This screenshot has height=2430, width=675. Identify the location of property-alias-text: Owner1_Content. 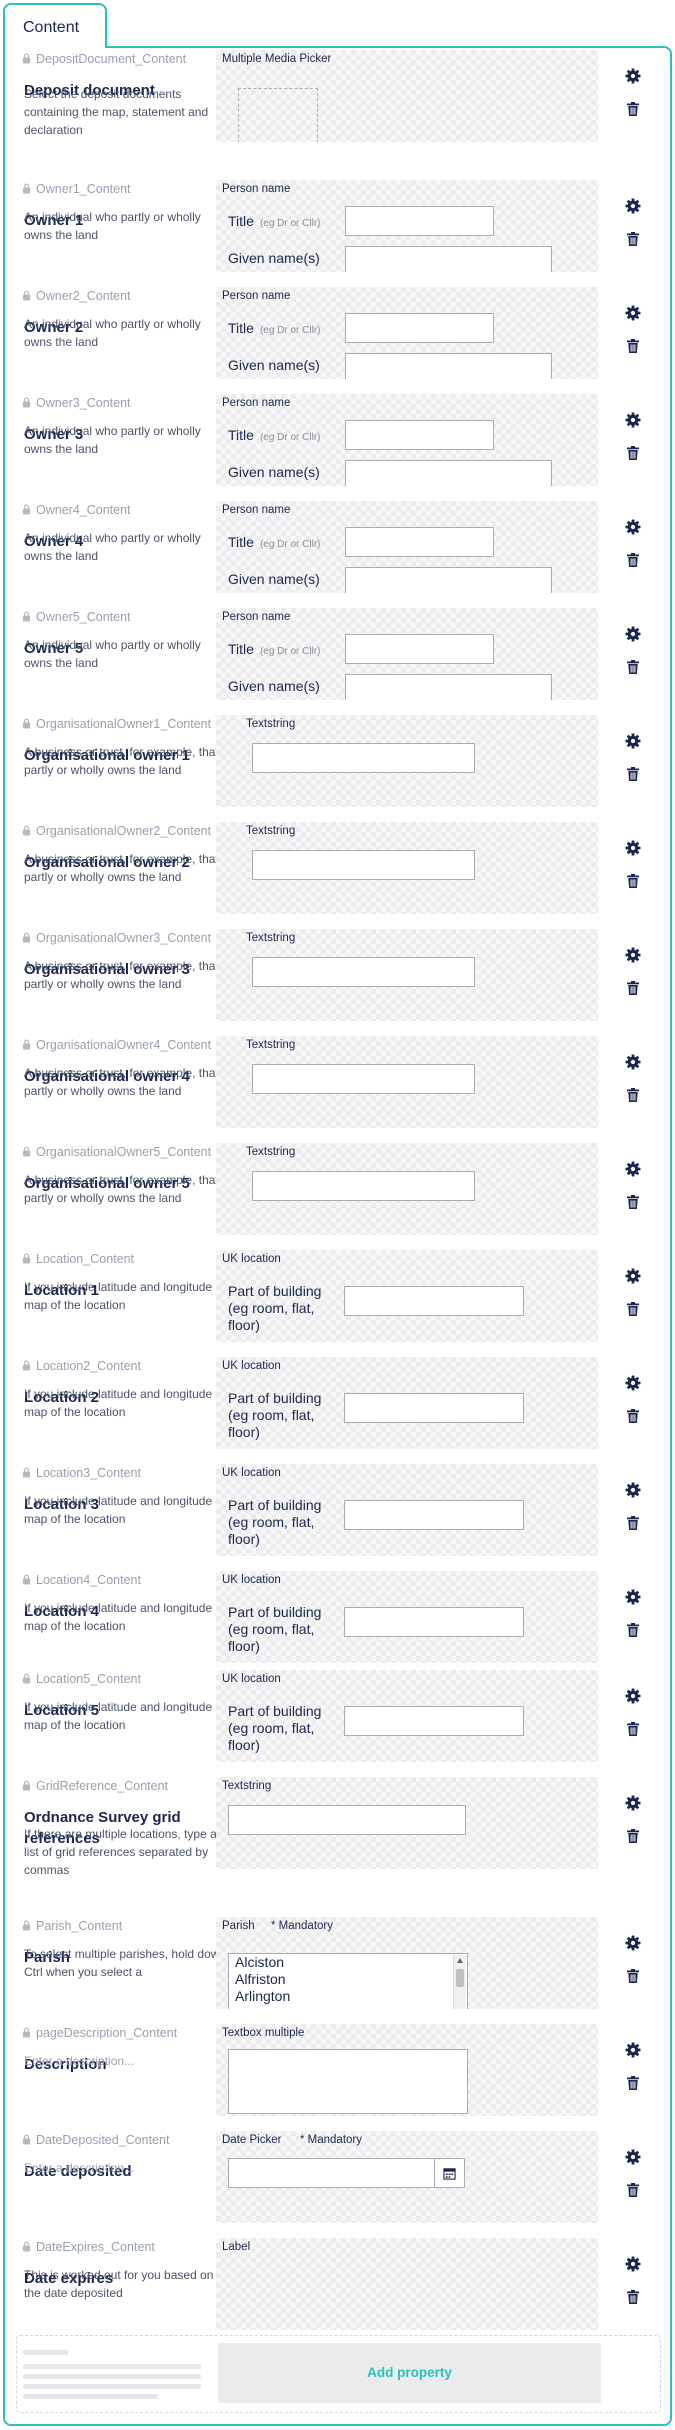
(83, 189).